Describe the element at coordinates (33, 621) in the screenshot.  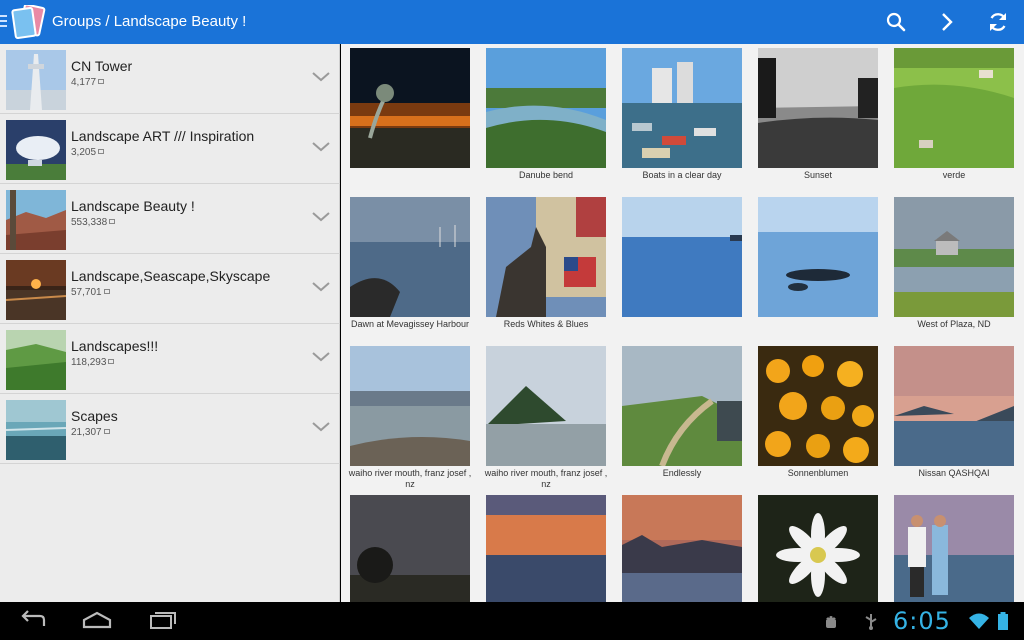
I see `back-icon` at that location.